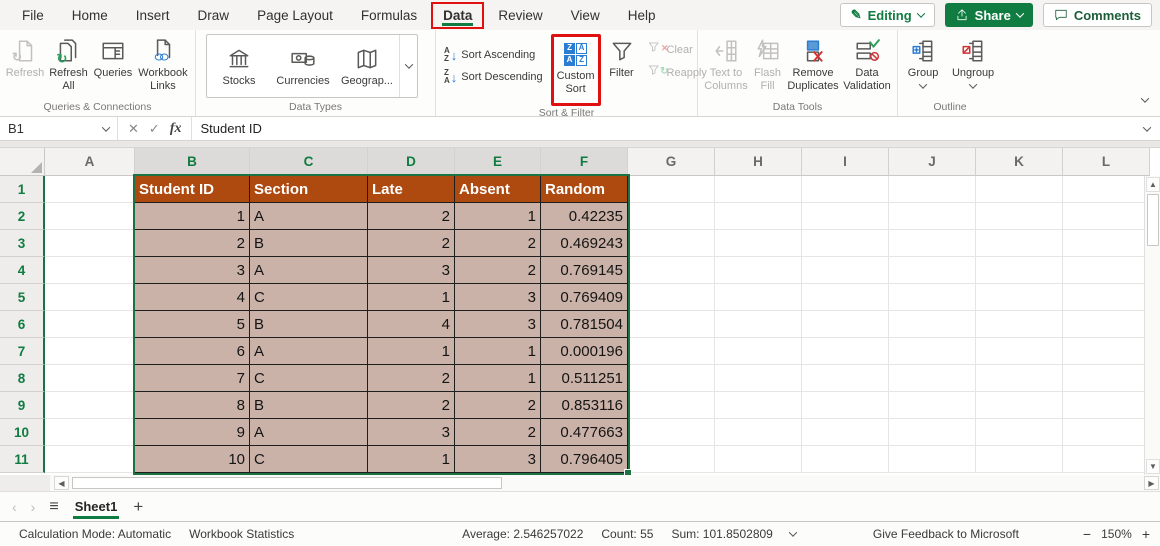 The image size is (1160, 546). What do you see at coordinates (22, 378) in the screenshot?
I see `row-header-8: 8` at bounding box center [22, 378].